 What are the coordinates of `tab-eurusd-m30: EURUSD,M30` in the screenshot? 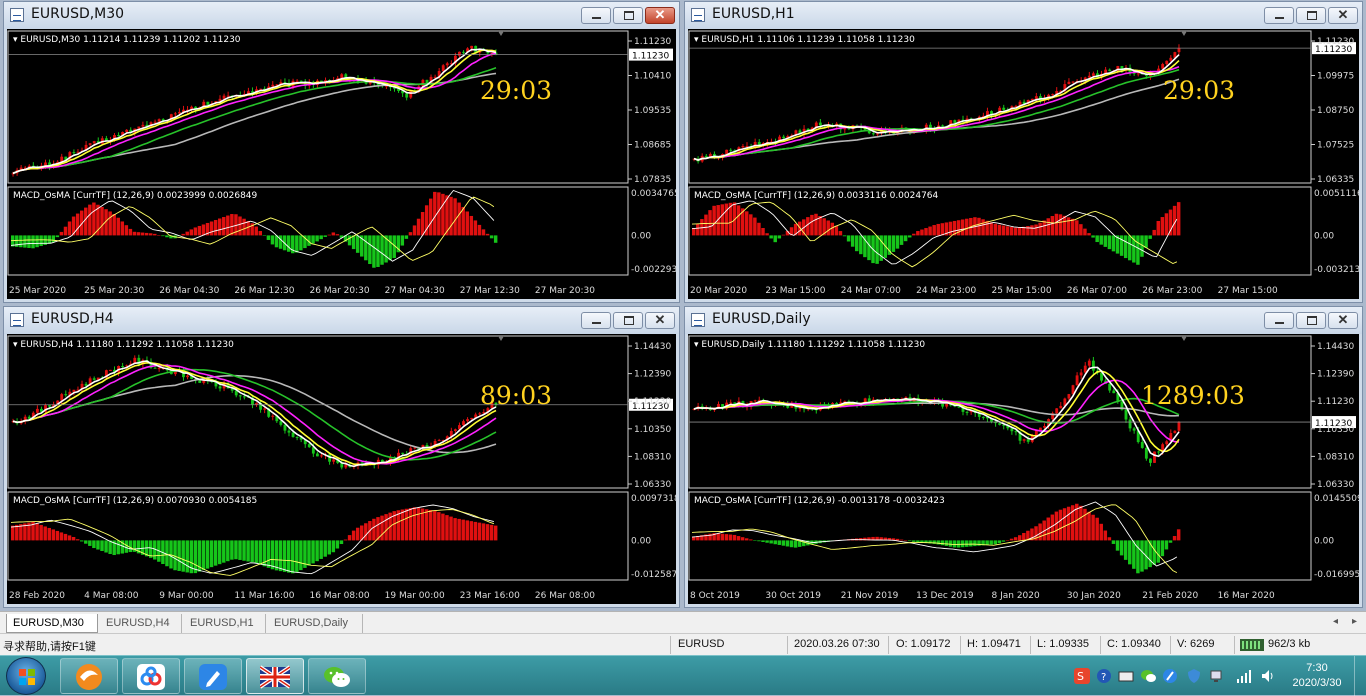 It's located at (52, 623).